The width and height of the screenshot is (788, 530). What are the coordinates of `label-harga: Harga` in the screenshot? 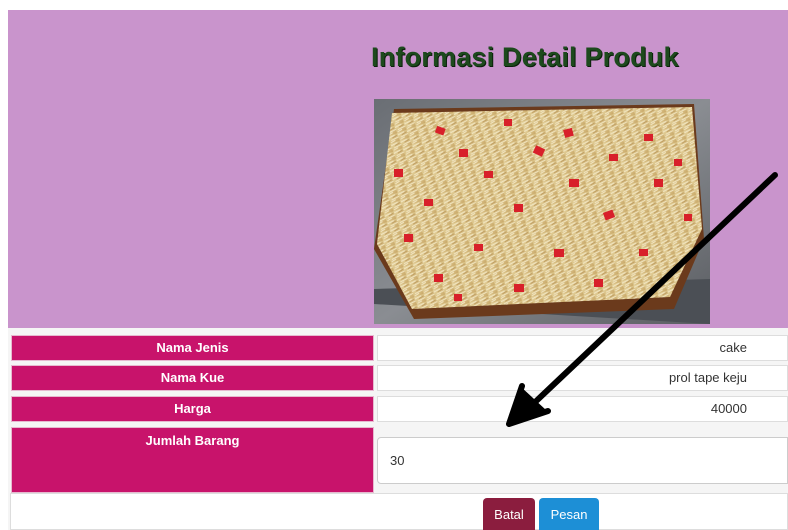 It's located at (192, 409).